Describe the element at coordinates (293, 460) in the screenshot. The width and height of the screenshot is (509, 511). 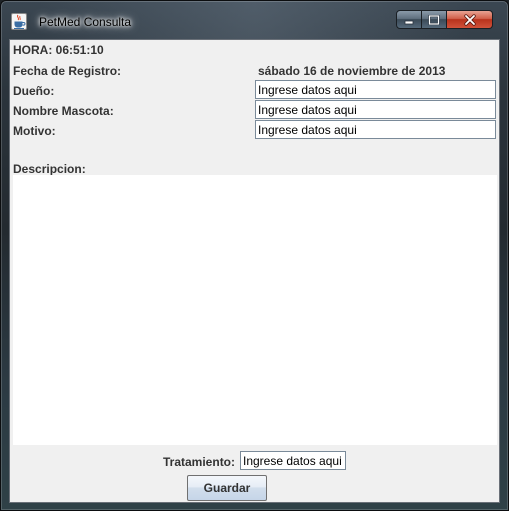
I see `treatment-field` at that location.